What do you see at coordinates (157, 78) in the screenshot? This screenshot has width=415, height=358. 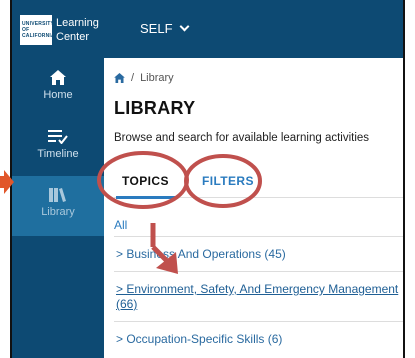 I see `breadcrumb-current: Library` at bounding box center [157, 78].